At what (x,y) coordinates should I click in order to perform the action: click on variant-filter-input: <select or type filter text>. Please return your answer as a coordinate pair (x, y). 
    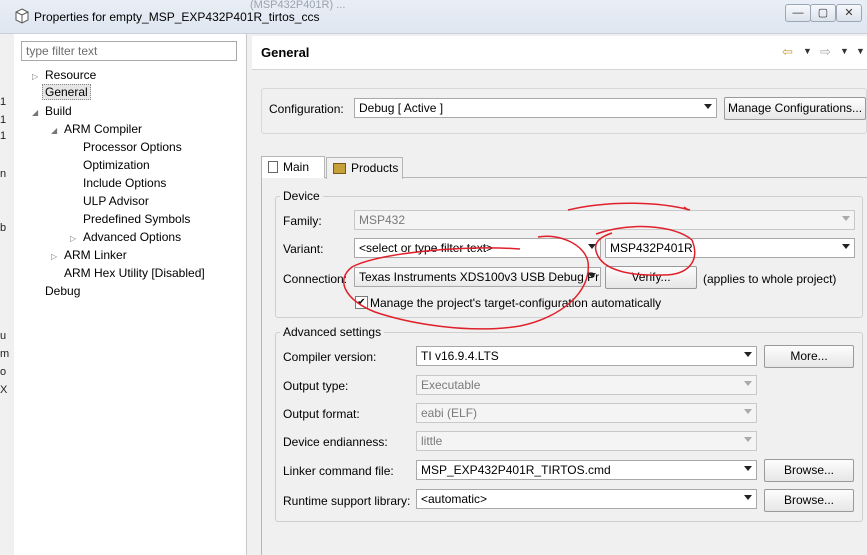
    Looking at the image, I should click on (477, 248).